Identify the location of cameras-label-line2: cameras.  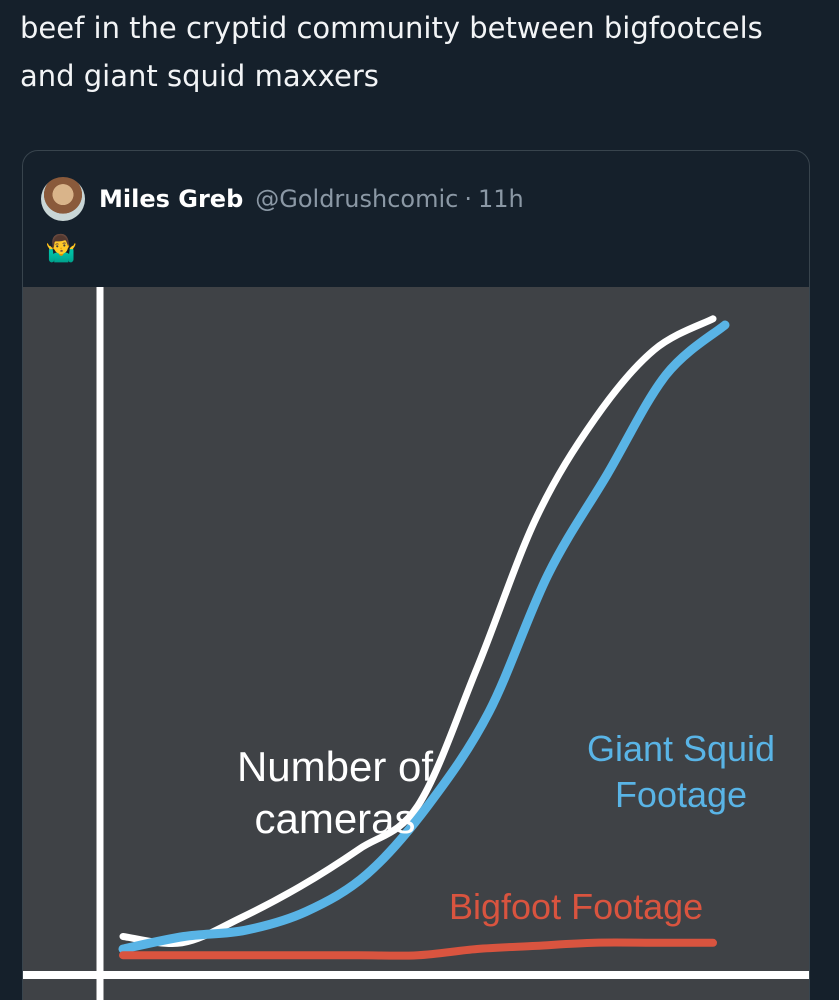
(334, 818).